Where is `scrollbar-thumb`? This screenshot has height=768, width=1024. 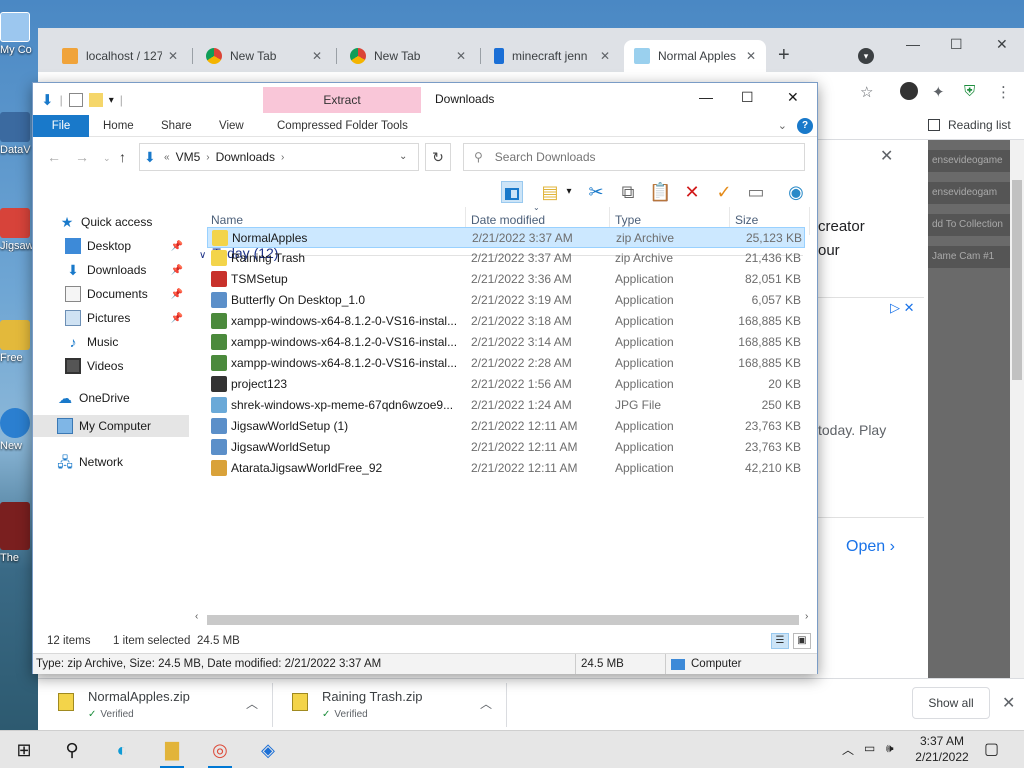
scrollbar-thumb is located at coordinates (1017, 280).